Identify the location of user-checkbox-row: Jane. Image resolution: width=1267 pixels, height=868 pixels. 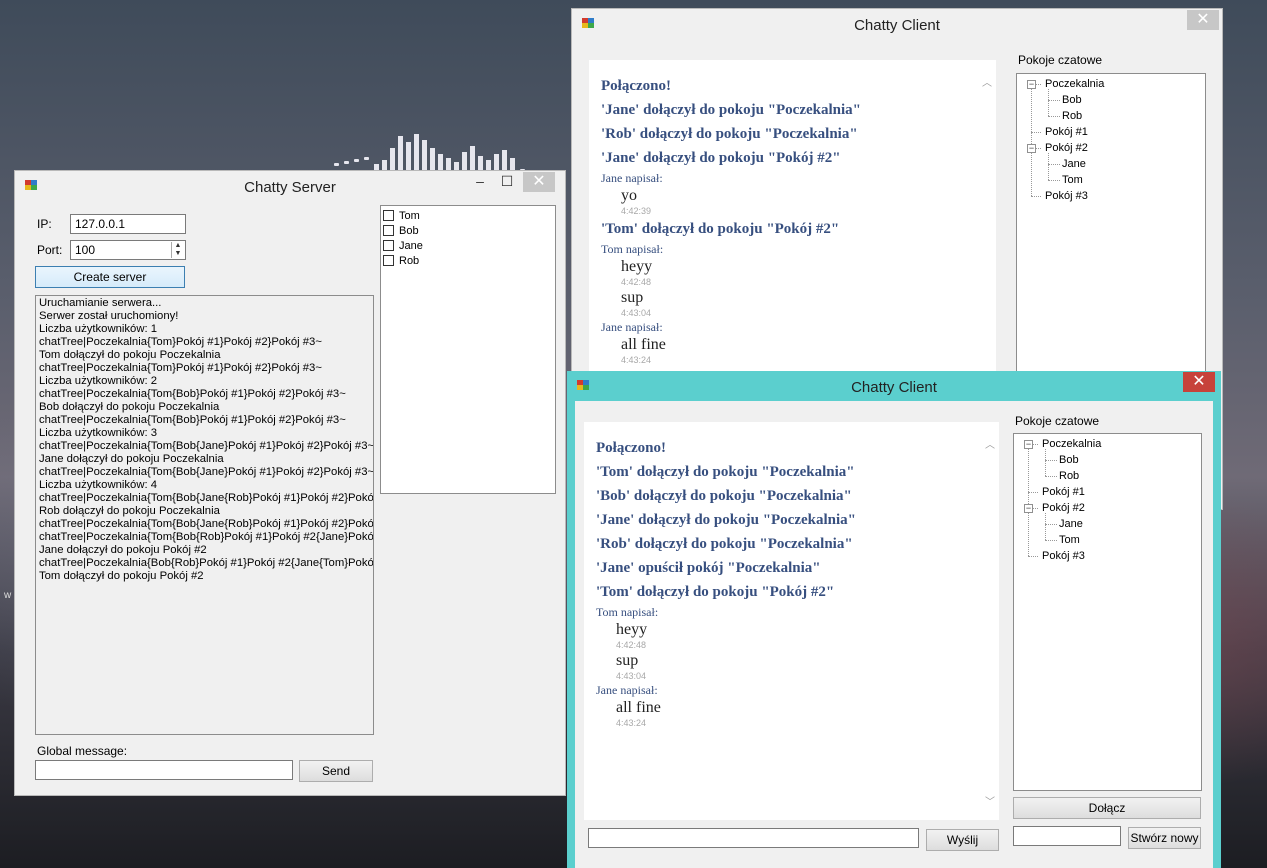
(469, 245).